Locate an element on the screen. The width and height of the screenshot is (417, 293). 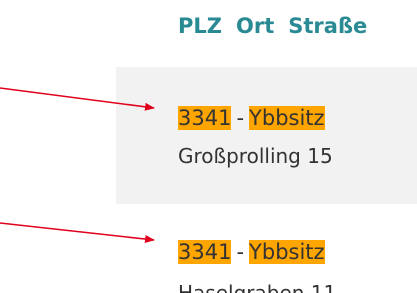
column-header-plz: PLZ is located at coordinates (200, 26).